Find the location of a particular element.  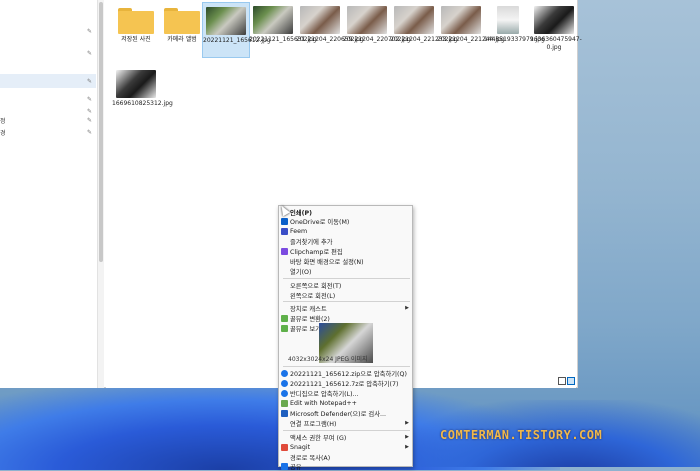

menu-item-favorites: 즐겨찾기에 추가 is located at coordinates (345, 241).